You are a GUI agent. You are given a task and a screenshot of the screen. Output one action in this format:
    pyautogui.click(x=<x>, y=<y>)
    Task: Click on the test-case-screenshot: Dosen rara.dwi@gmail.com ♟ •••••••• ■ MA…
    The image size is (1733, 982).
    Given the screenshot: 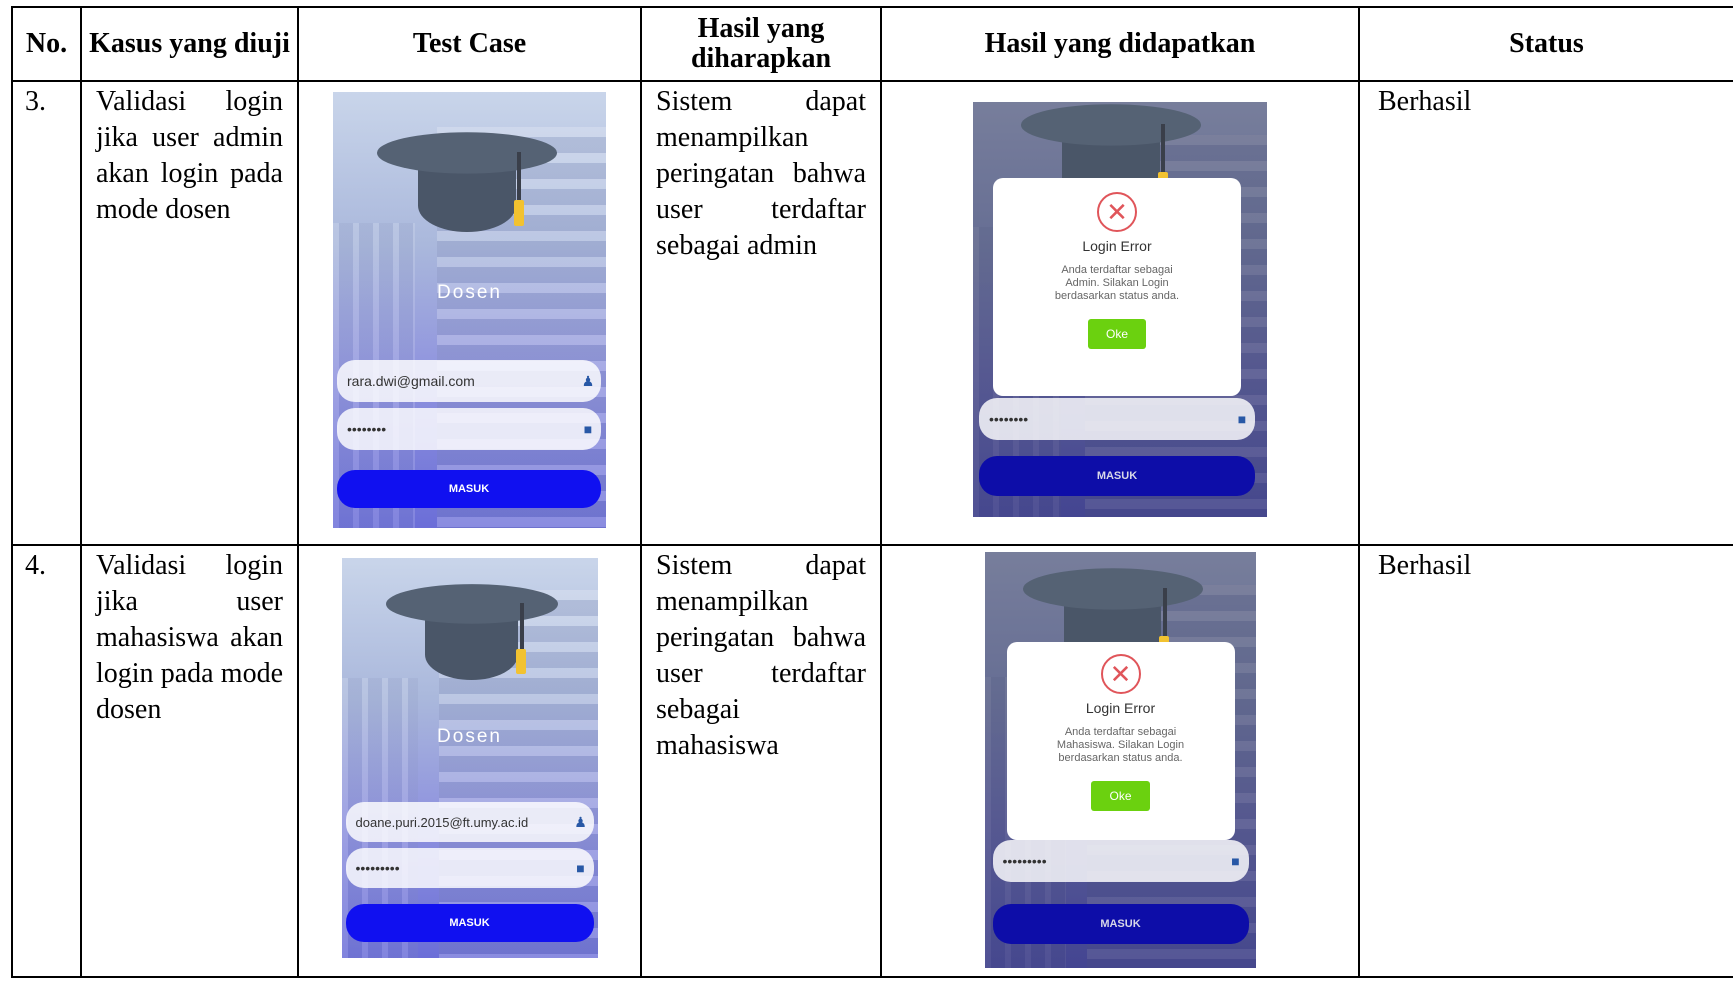 What is the action you would take?
    pyautogui.click(x=469, y=310)
    